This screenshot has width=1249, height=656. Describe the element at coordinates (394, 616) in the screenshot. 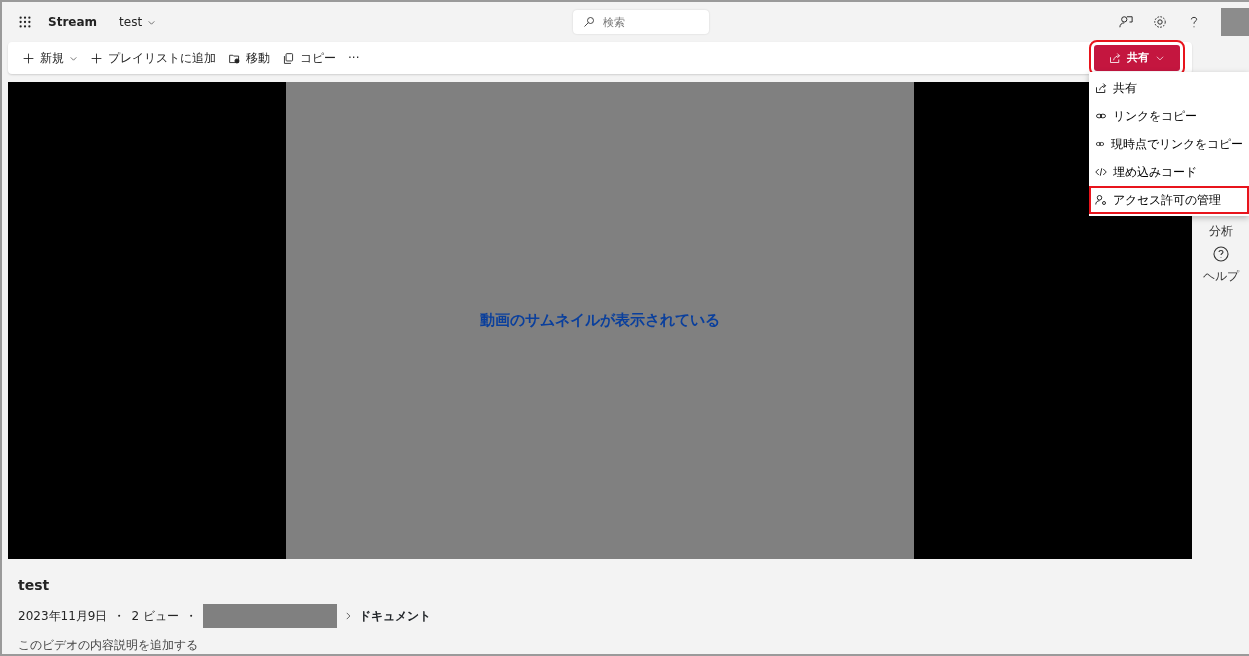

I see `location-link: ドキュメント` at that location.